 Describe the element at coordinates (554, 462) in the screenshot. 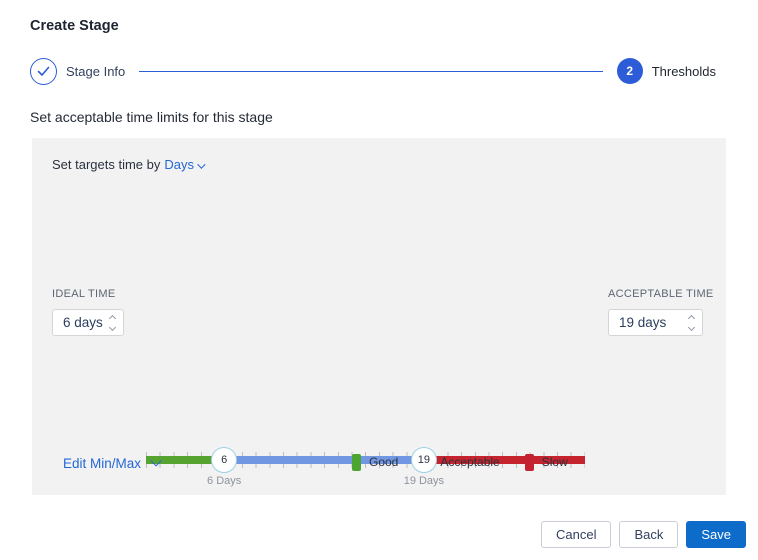

I see `legend-label-slow: Slow` at that location.